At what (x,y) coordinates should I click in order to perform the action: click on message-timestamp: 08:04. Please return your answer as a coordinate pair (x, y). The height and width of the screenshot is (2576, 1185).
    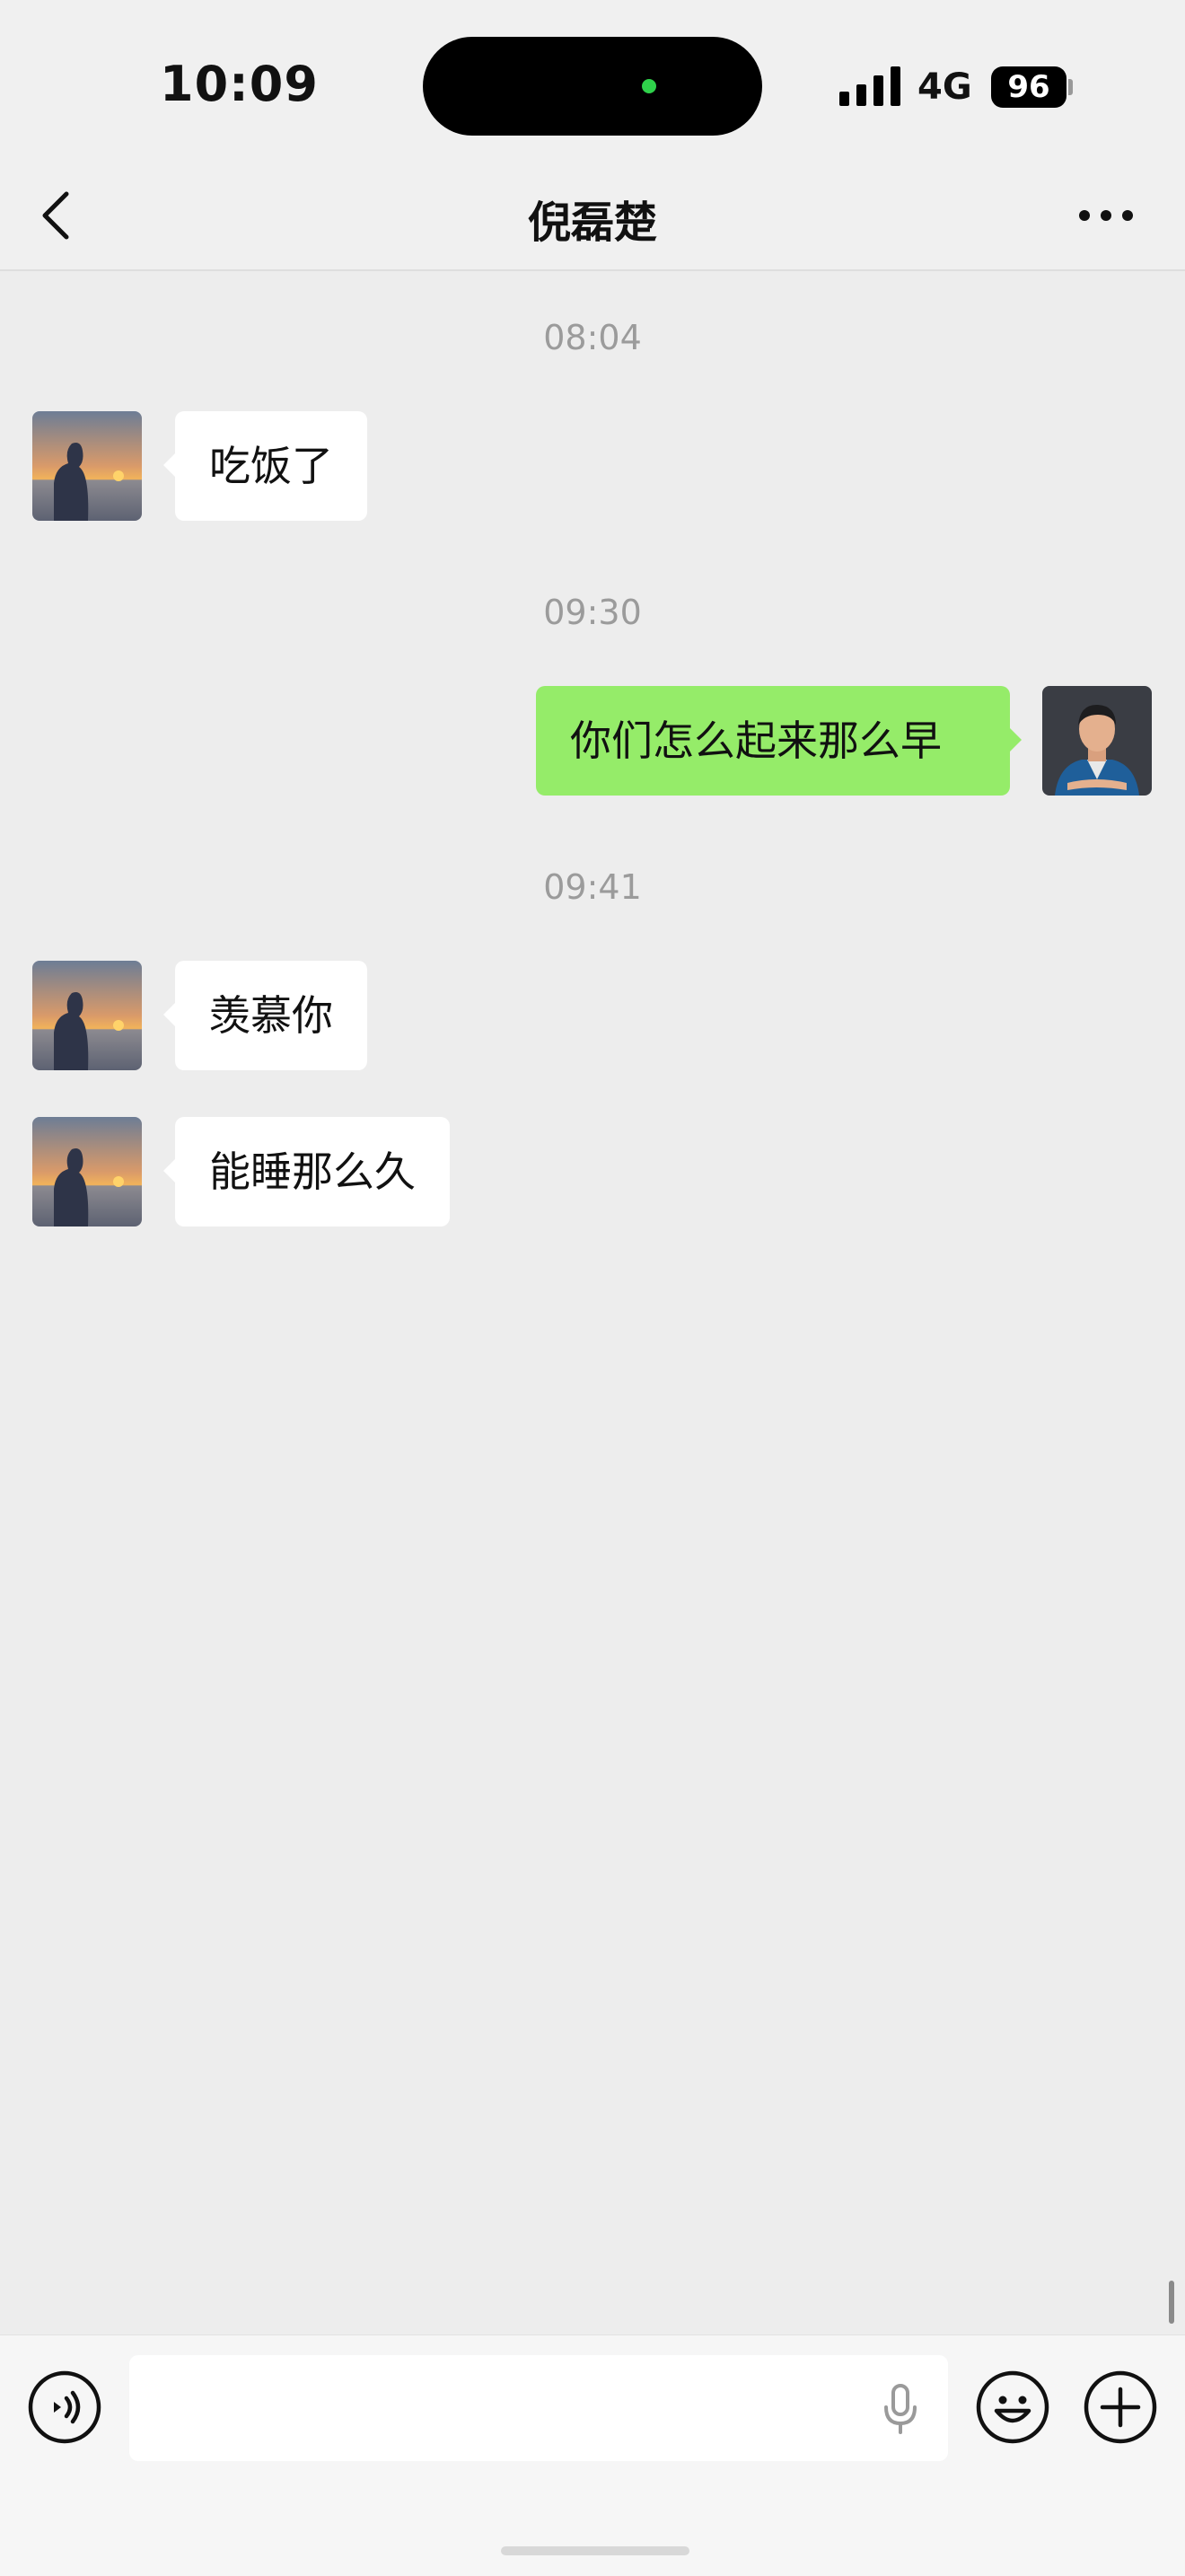
    Looking at the image, I should click on (592, 337).